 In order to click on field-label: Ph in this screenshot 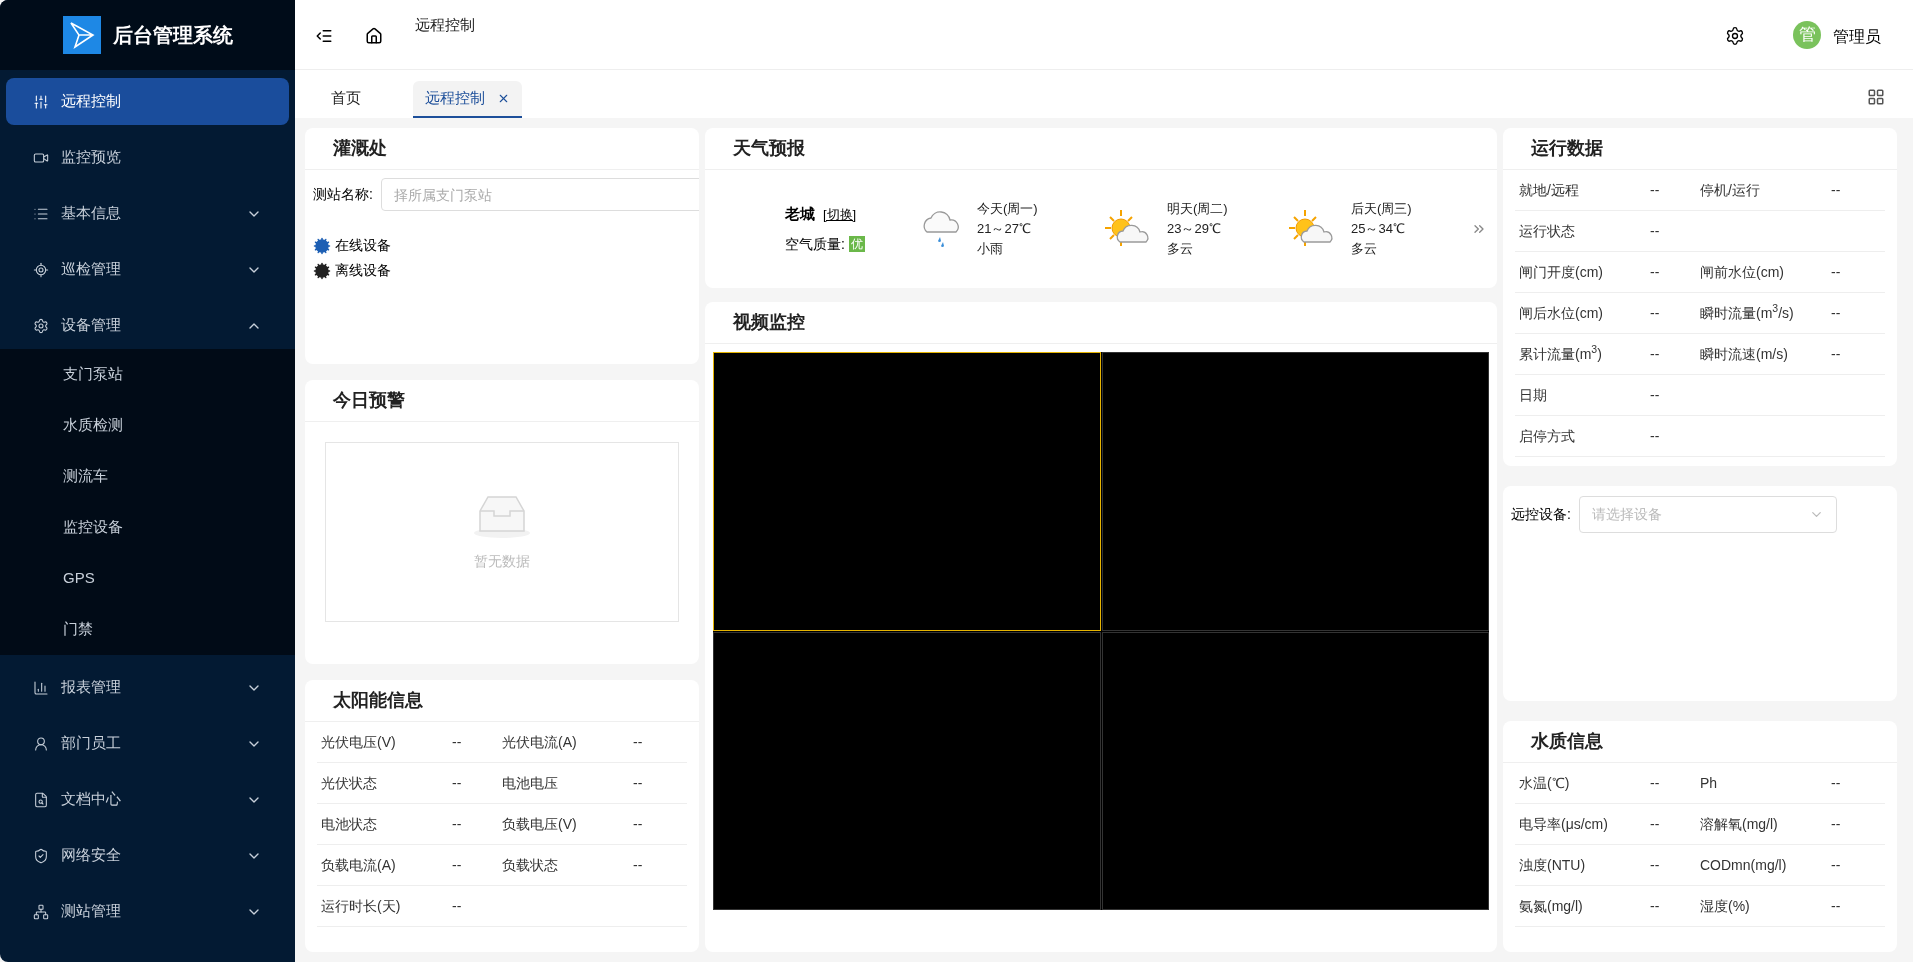, I will do `click(1709, 783)`.